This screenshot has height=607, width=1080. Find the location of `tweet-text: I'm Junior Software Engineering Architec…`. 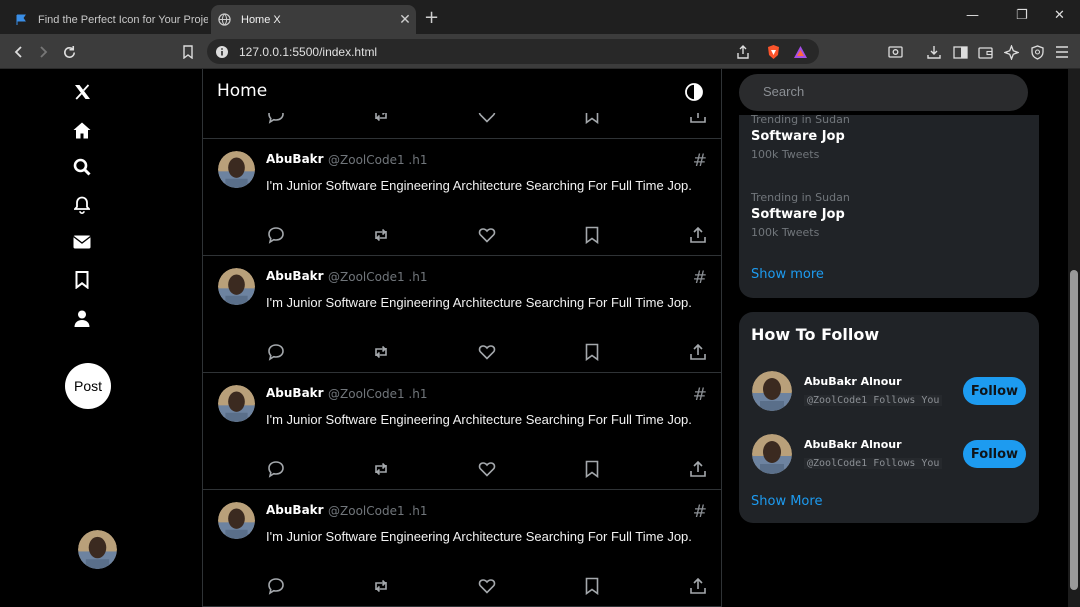

tweet-text: I'm Junior Software Engineering Architec… is located at coordinates (479, 302).